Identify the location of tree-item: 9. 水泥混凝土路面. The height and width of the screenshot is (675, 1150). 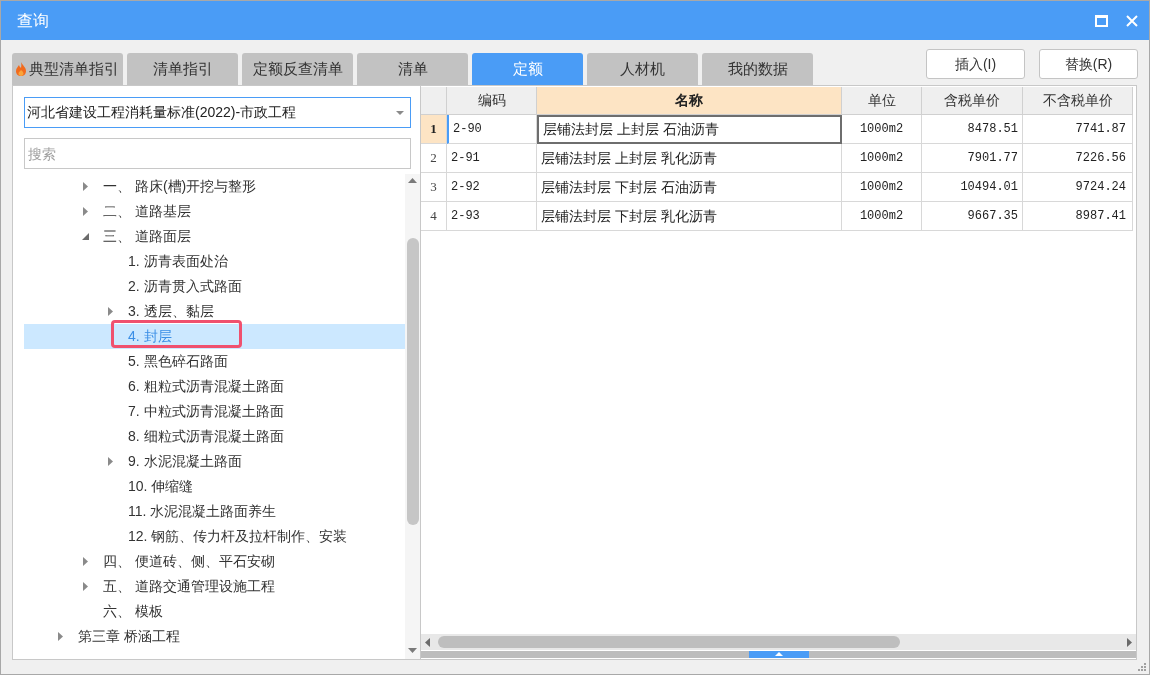
(214, 461).